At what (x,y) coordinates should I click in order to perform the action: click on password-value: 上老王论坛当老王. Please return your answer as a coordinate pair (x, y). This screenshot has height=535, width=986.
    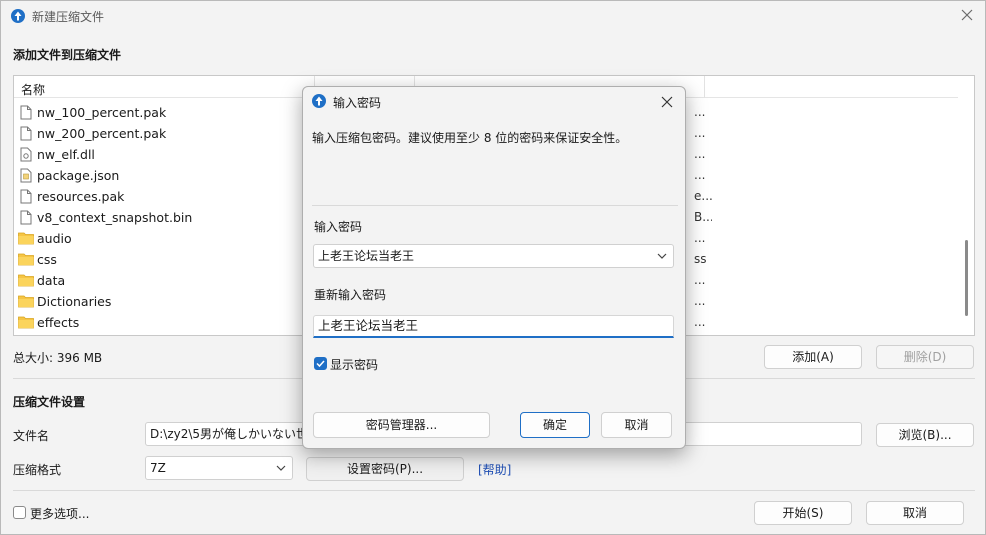
    Looking at the image, I should click on (366, 256).